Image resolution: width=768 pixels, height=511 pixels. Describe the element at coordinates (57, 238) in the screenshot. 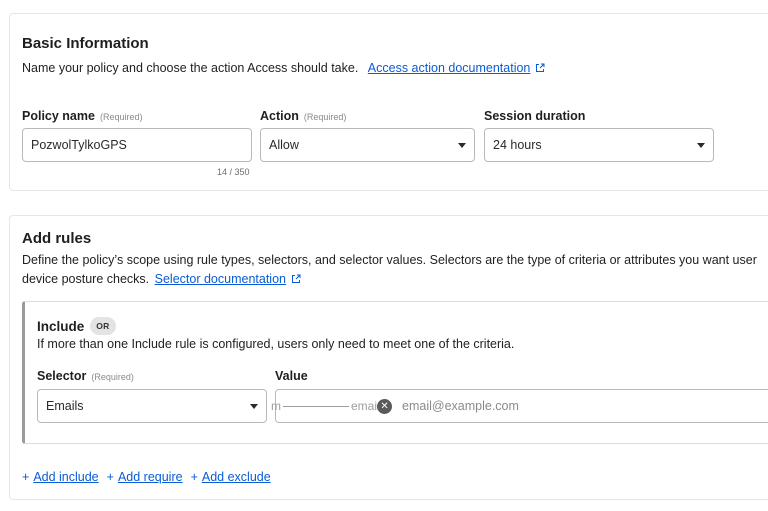

I see `add-rules-title: Add rules` at that location.